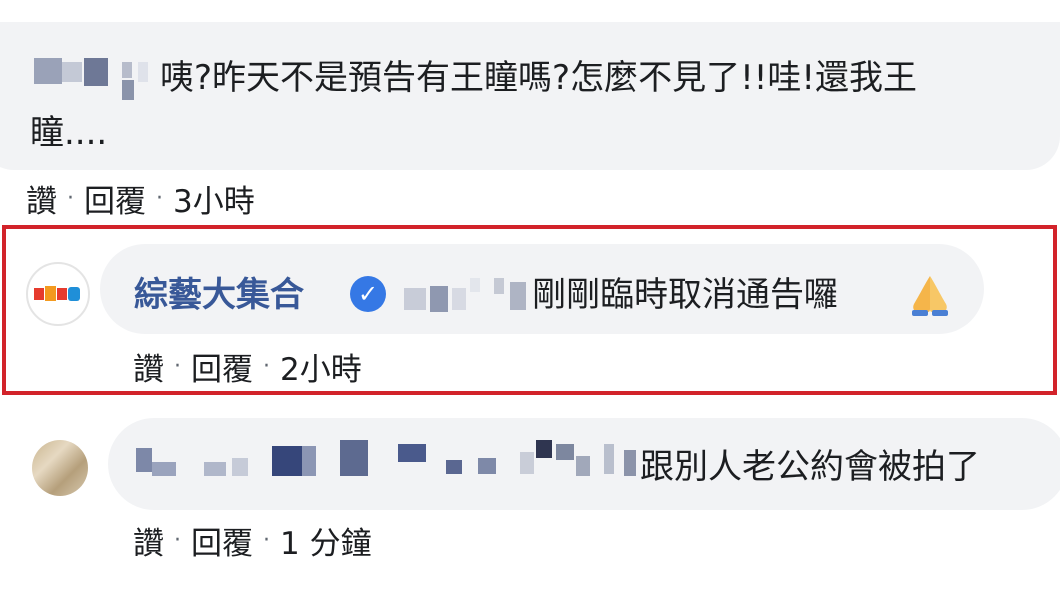 This screenshot has width=1060, height=596. Describe the element at coordinates (60, 468) in the screenshot. I see `avatar` at that location.